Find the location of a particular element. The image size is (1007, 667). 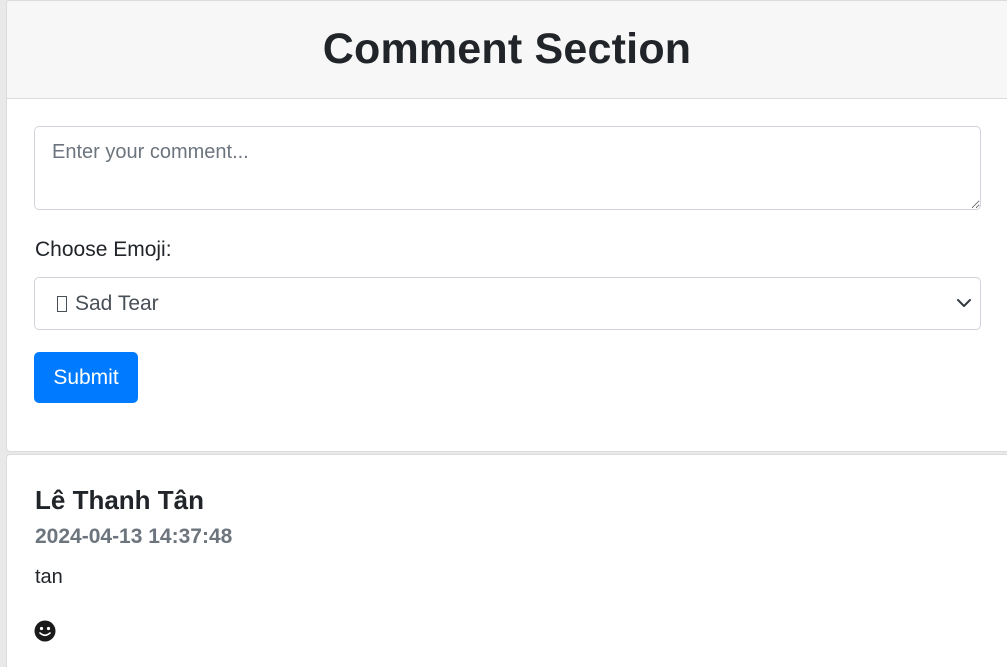

comment-timestamp: 2024-04-13 14:37:48 is located at coordinates (134, 536).